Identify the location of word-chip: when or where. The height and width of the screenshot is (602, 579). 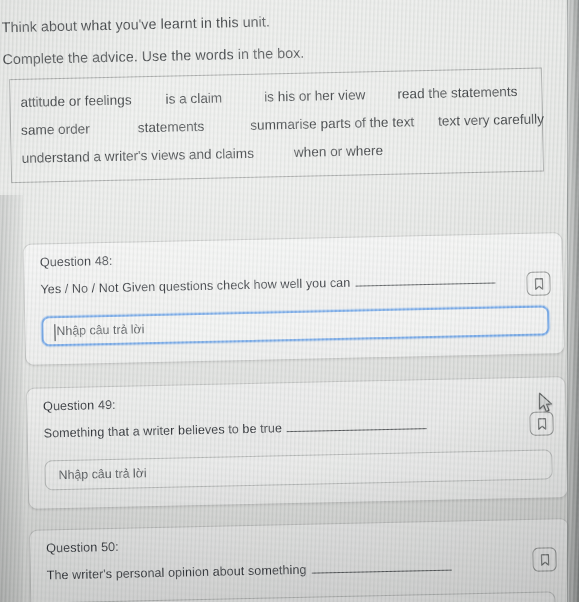
(338, 151).